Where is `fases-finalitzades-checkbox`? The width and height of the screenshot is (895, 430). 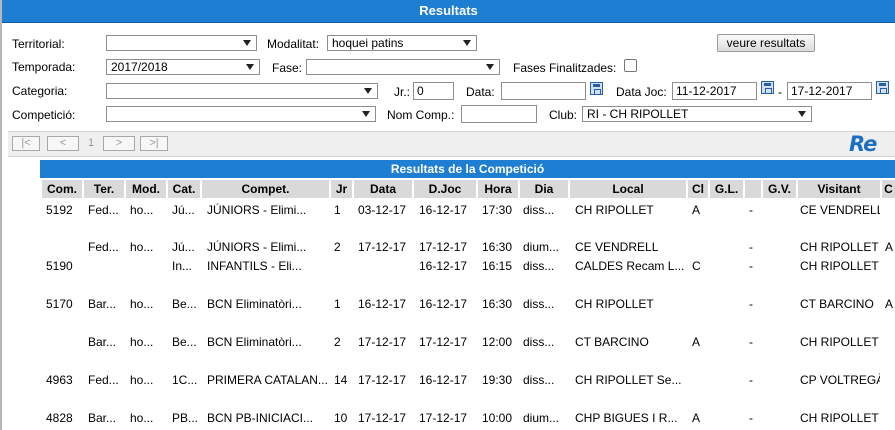 fases-finalitzades-checkbox is located at coordinates (630, 65).